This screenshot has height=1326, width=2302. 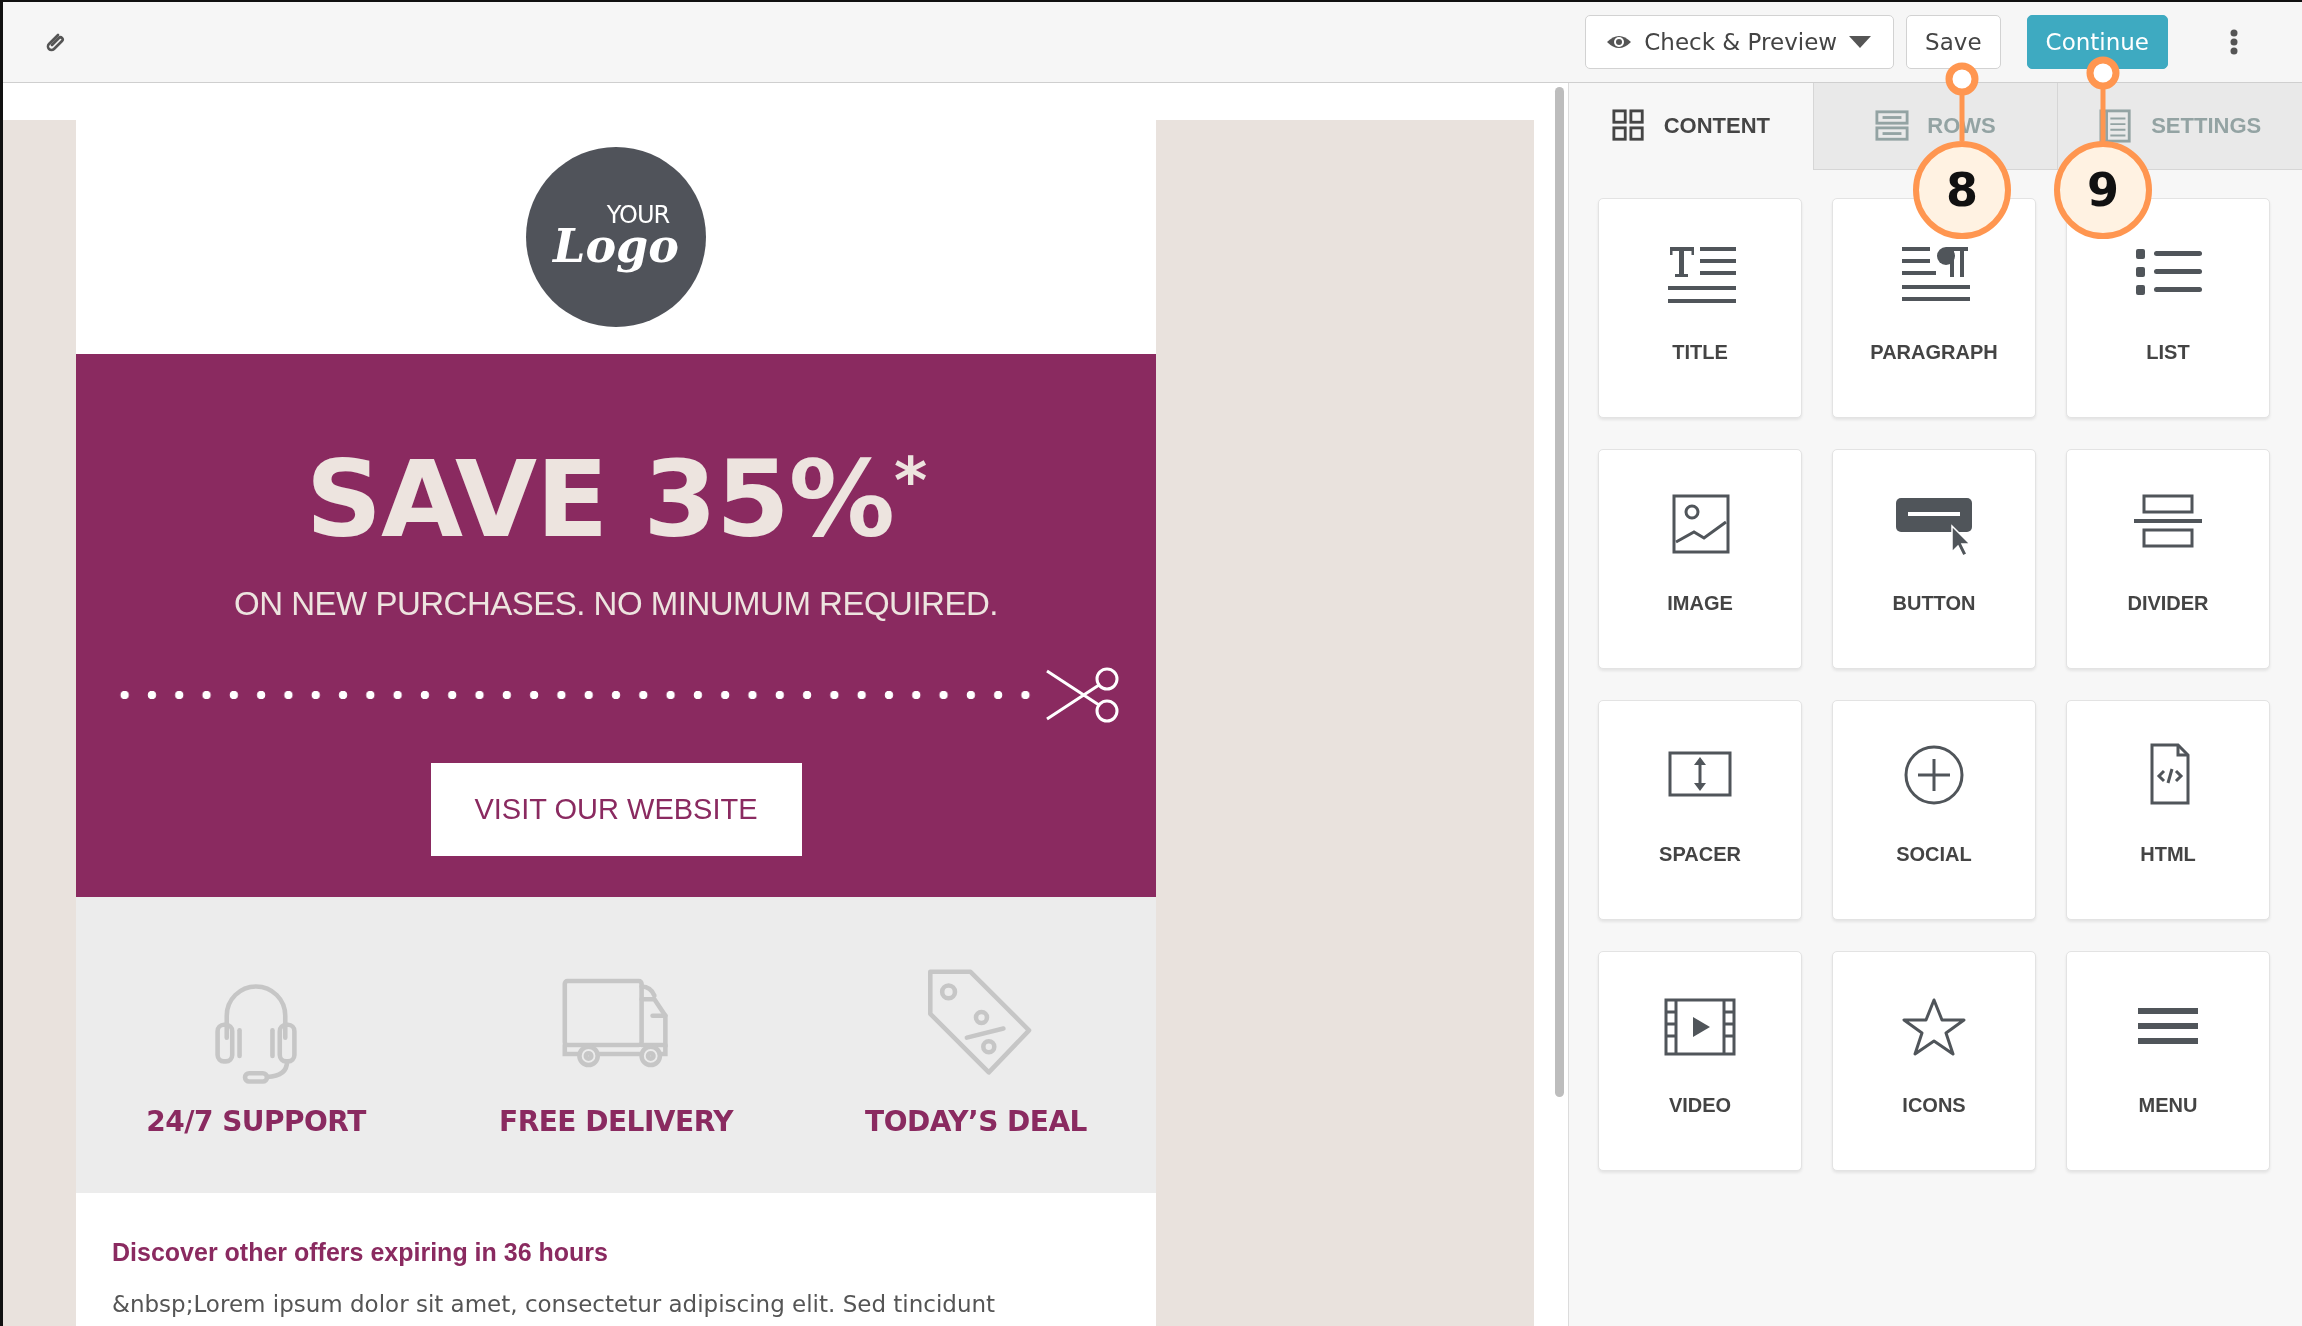 What do you see at coordinates (360, 1252) in the screenshot?
I see `section-heading: Discover other offers expiring in 36 hours` at bounding box center [360, 1252].